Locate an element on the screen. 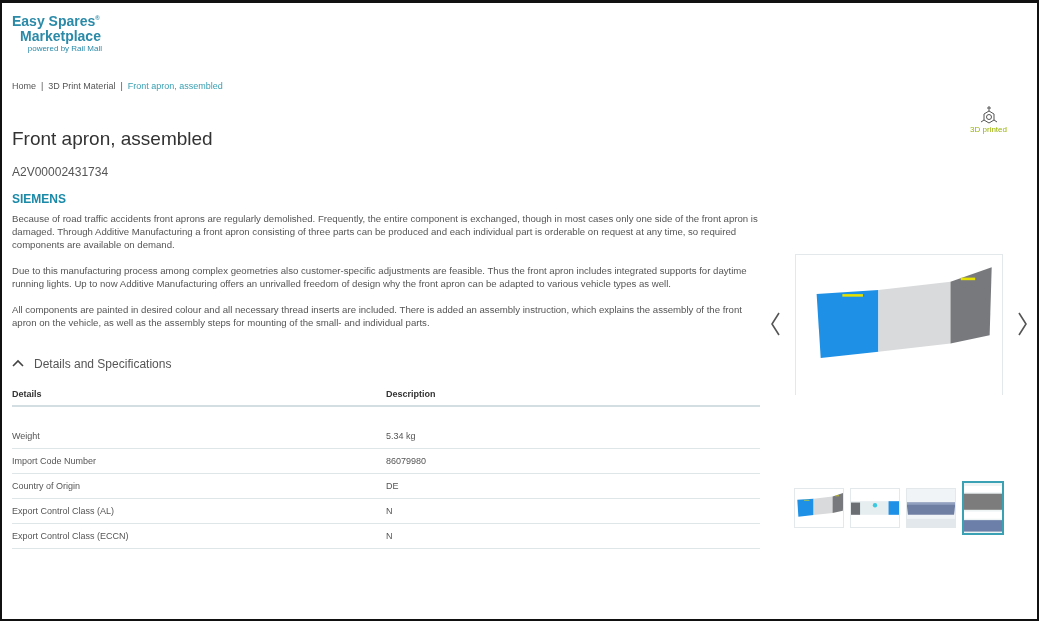  table-cell: Export Control Class (ECCN) is located at coordinates (199, 536).